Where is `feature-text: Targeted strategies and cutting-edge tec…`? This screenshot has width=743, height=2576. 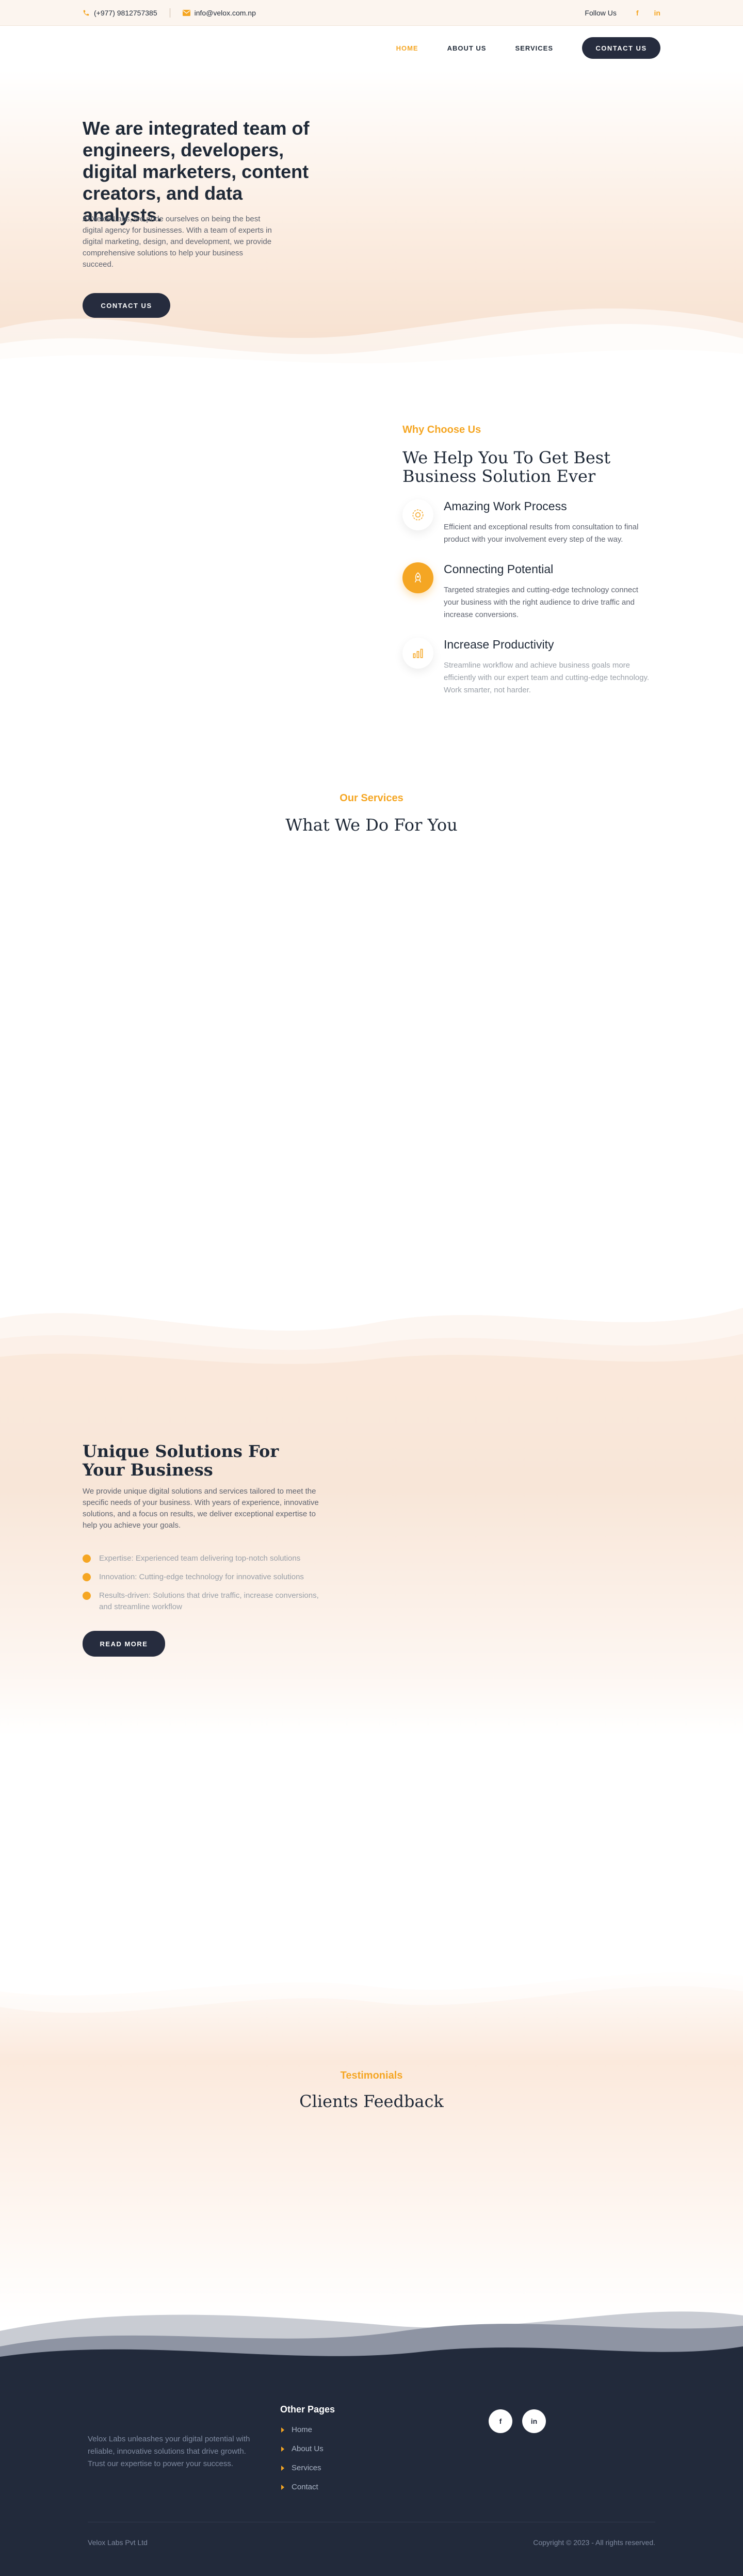 feature-text: Targeted strategies and cutting-edge tec… is located at coordinates (541, 602).